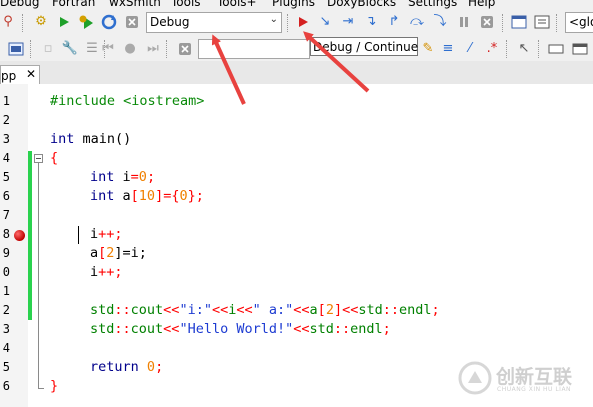  Describe the element at coordinates (475, 378) in the screenshot. I see `brand-logo-icon` at that location.